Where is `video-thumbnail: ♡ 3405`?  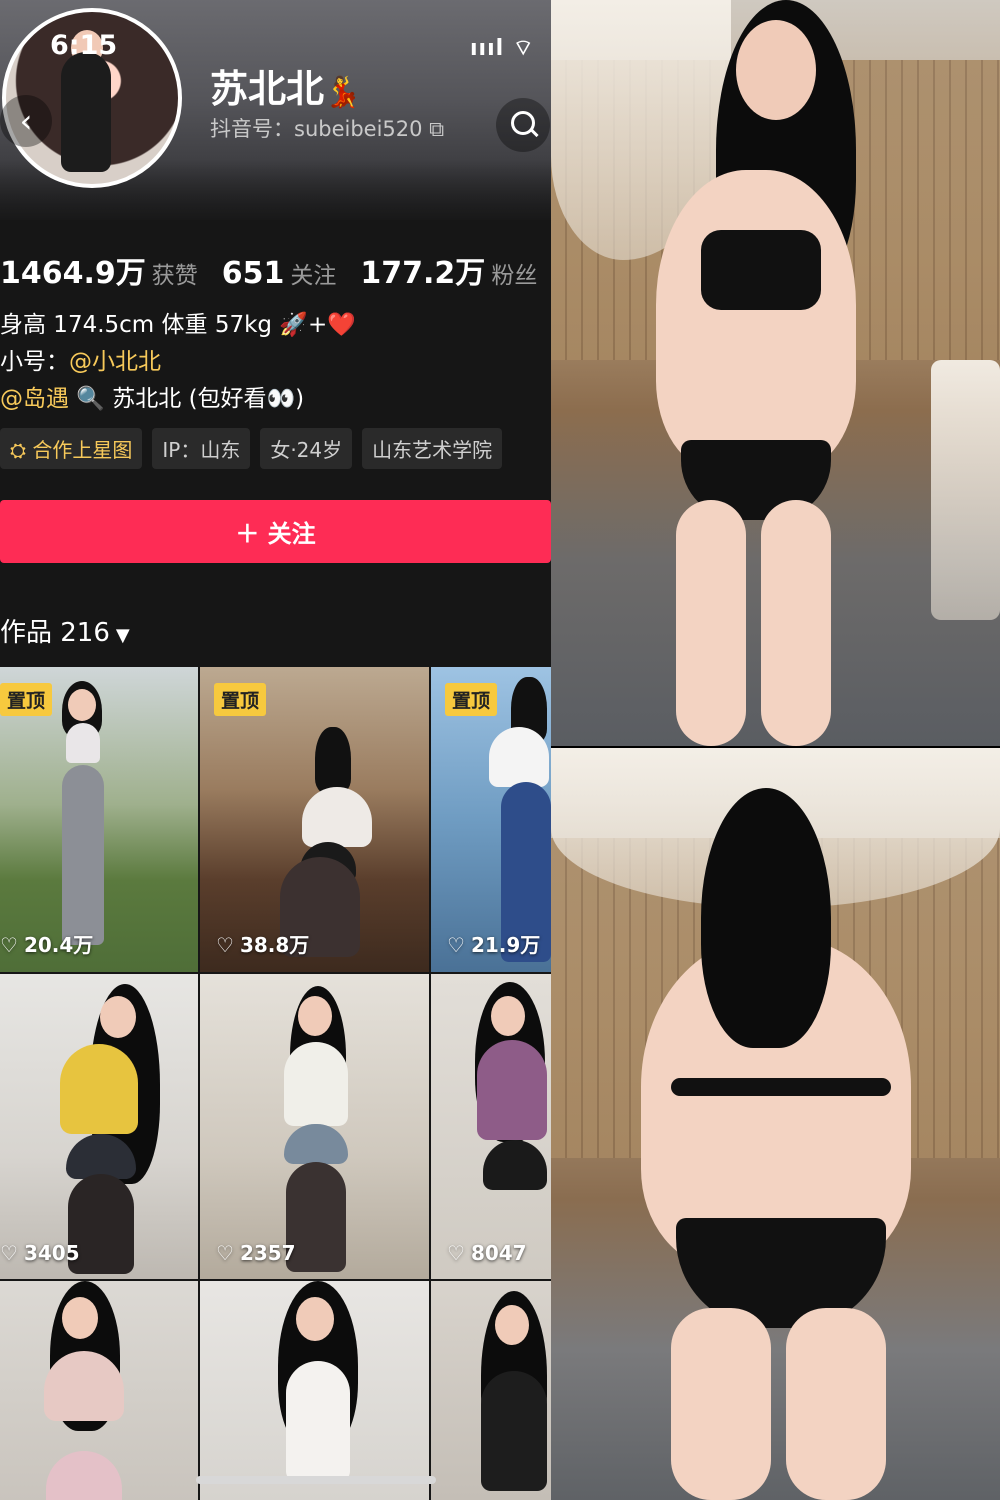
video-thumbnail: ♡ 3405 is located at coordinates (99, 1126).